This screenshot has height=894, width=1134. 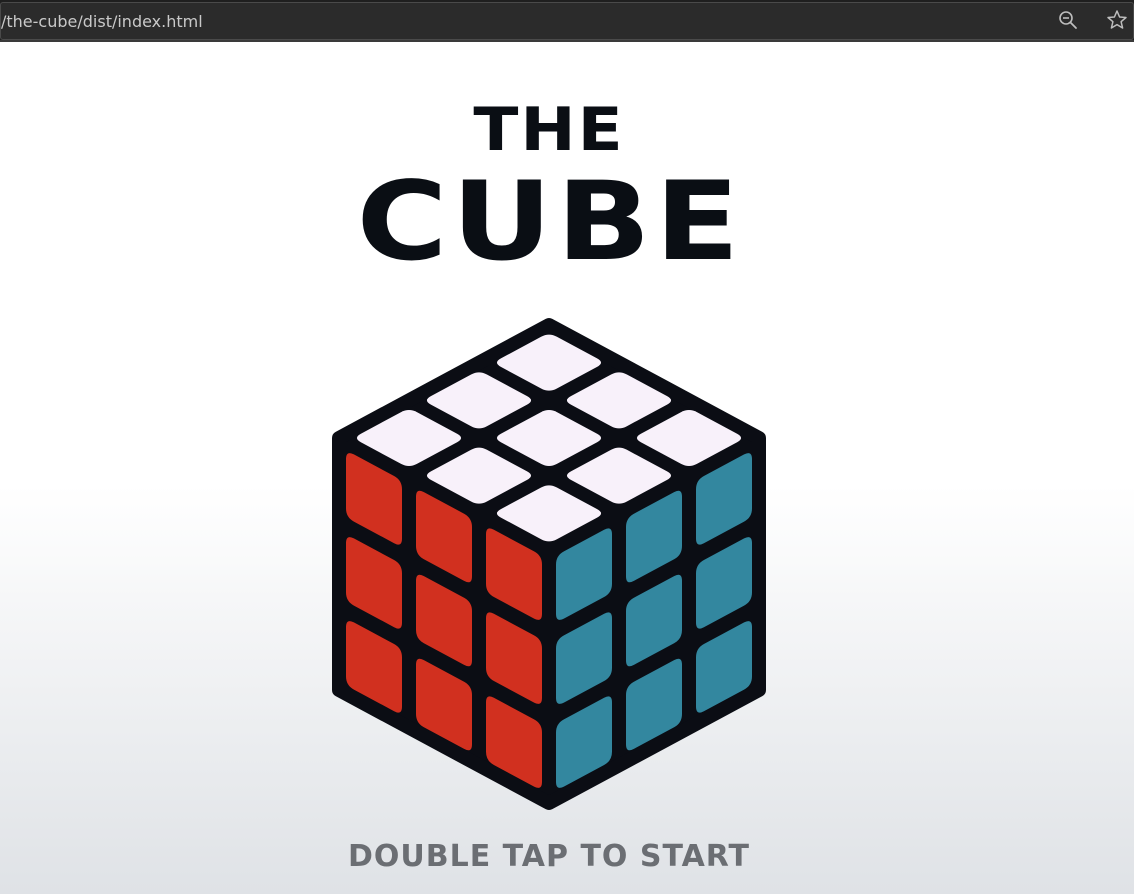 I want to click on start-prompt: DOUBLE TAP TO START, so click(x=549, y=857).